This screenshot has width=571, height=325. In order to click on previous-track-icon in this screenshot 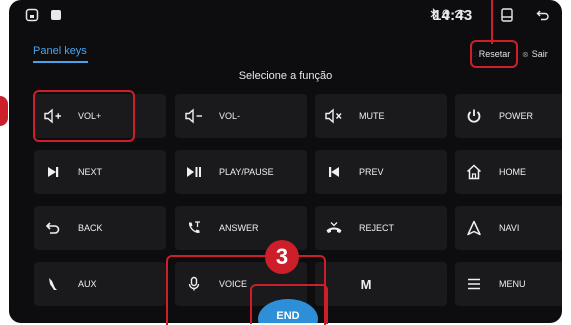, I will do `click(334, 172)`.